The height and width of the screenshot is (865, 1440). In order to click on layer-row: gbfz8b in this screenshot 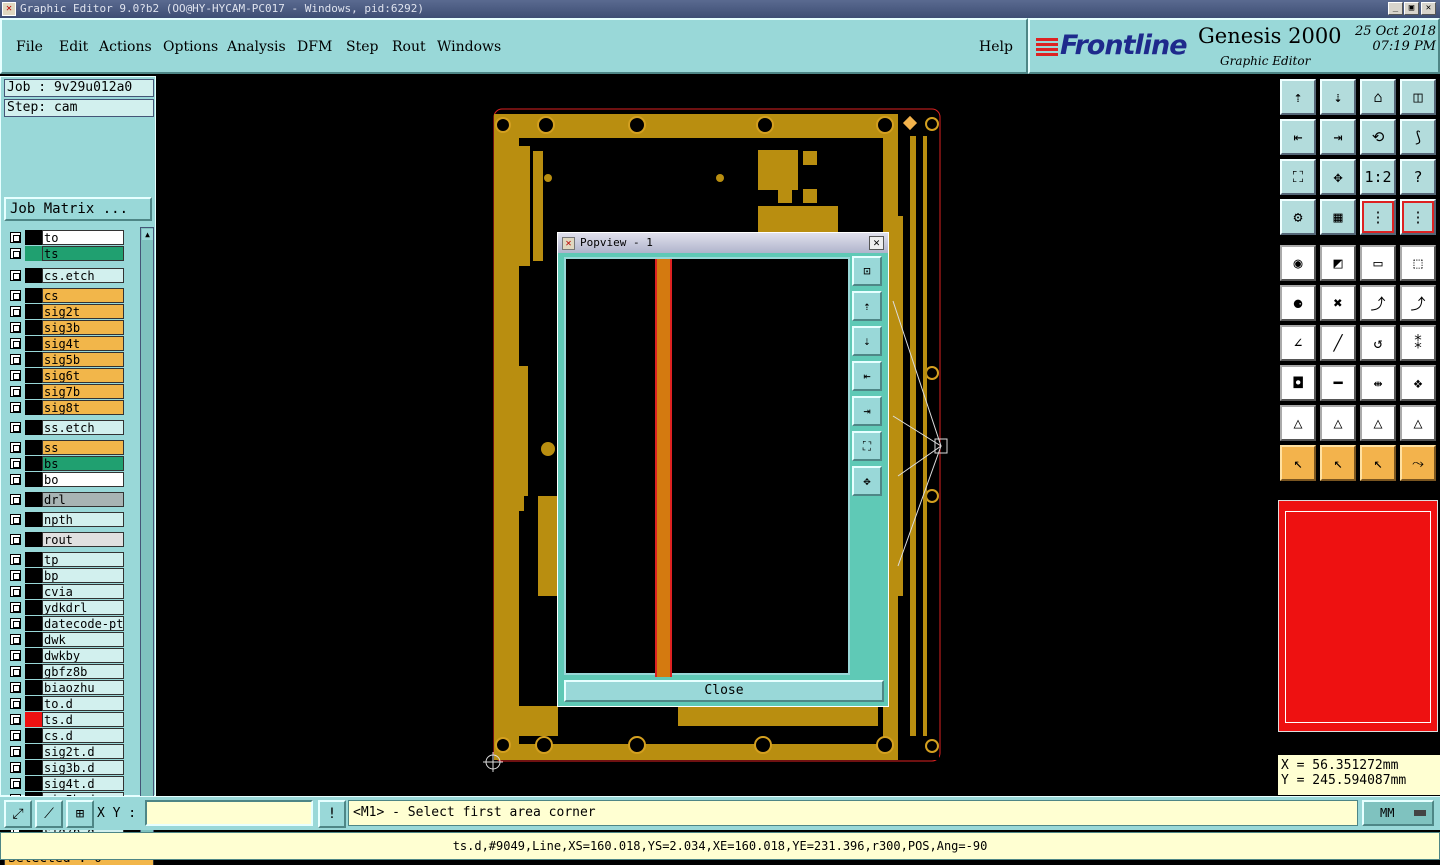, I will do `click(67, 671)`.